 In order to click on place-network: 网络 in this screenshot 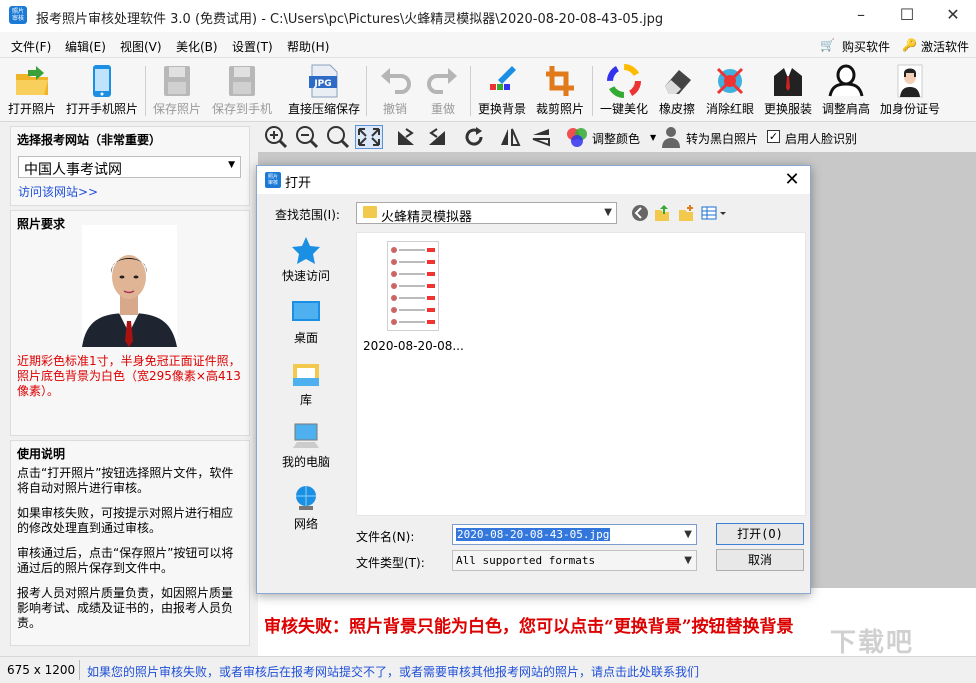, I will do `click(306, 510)`.